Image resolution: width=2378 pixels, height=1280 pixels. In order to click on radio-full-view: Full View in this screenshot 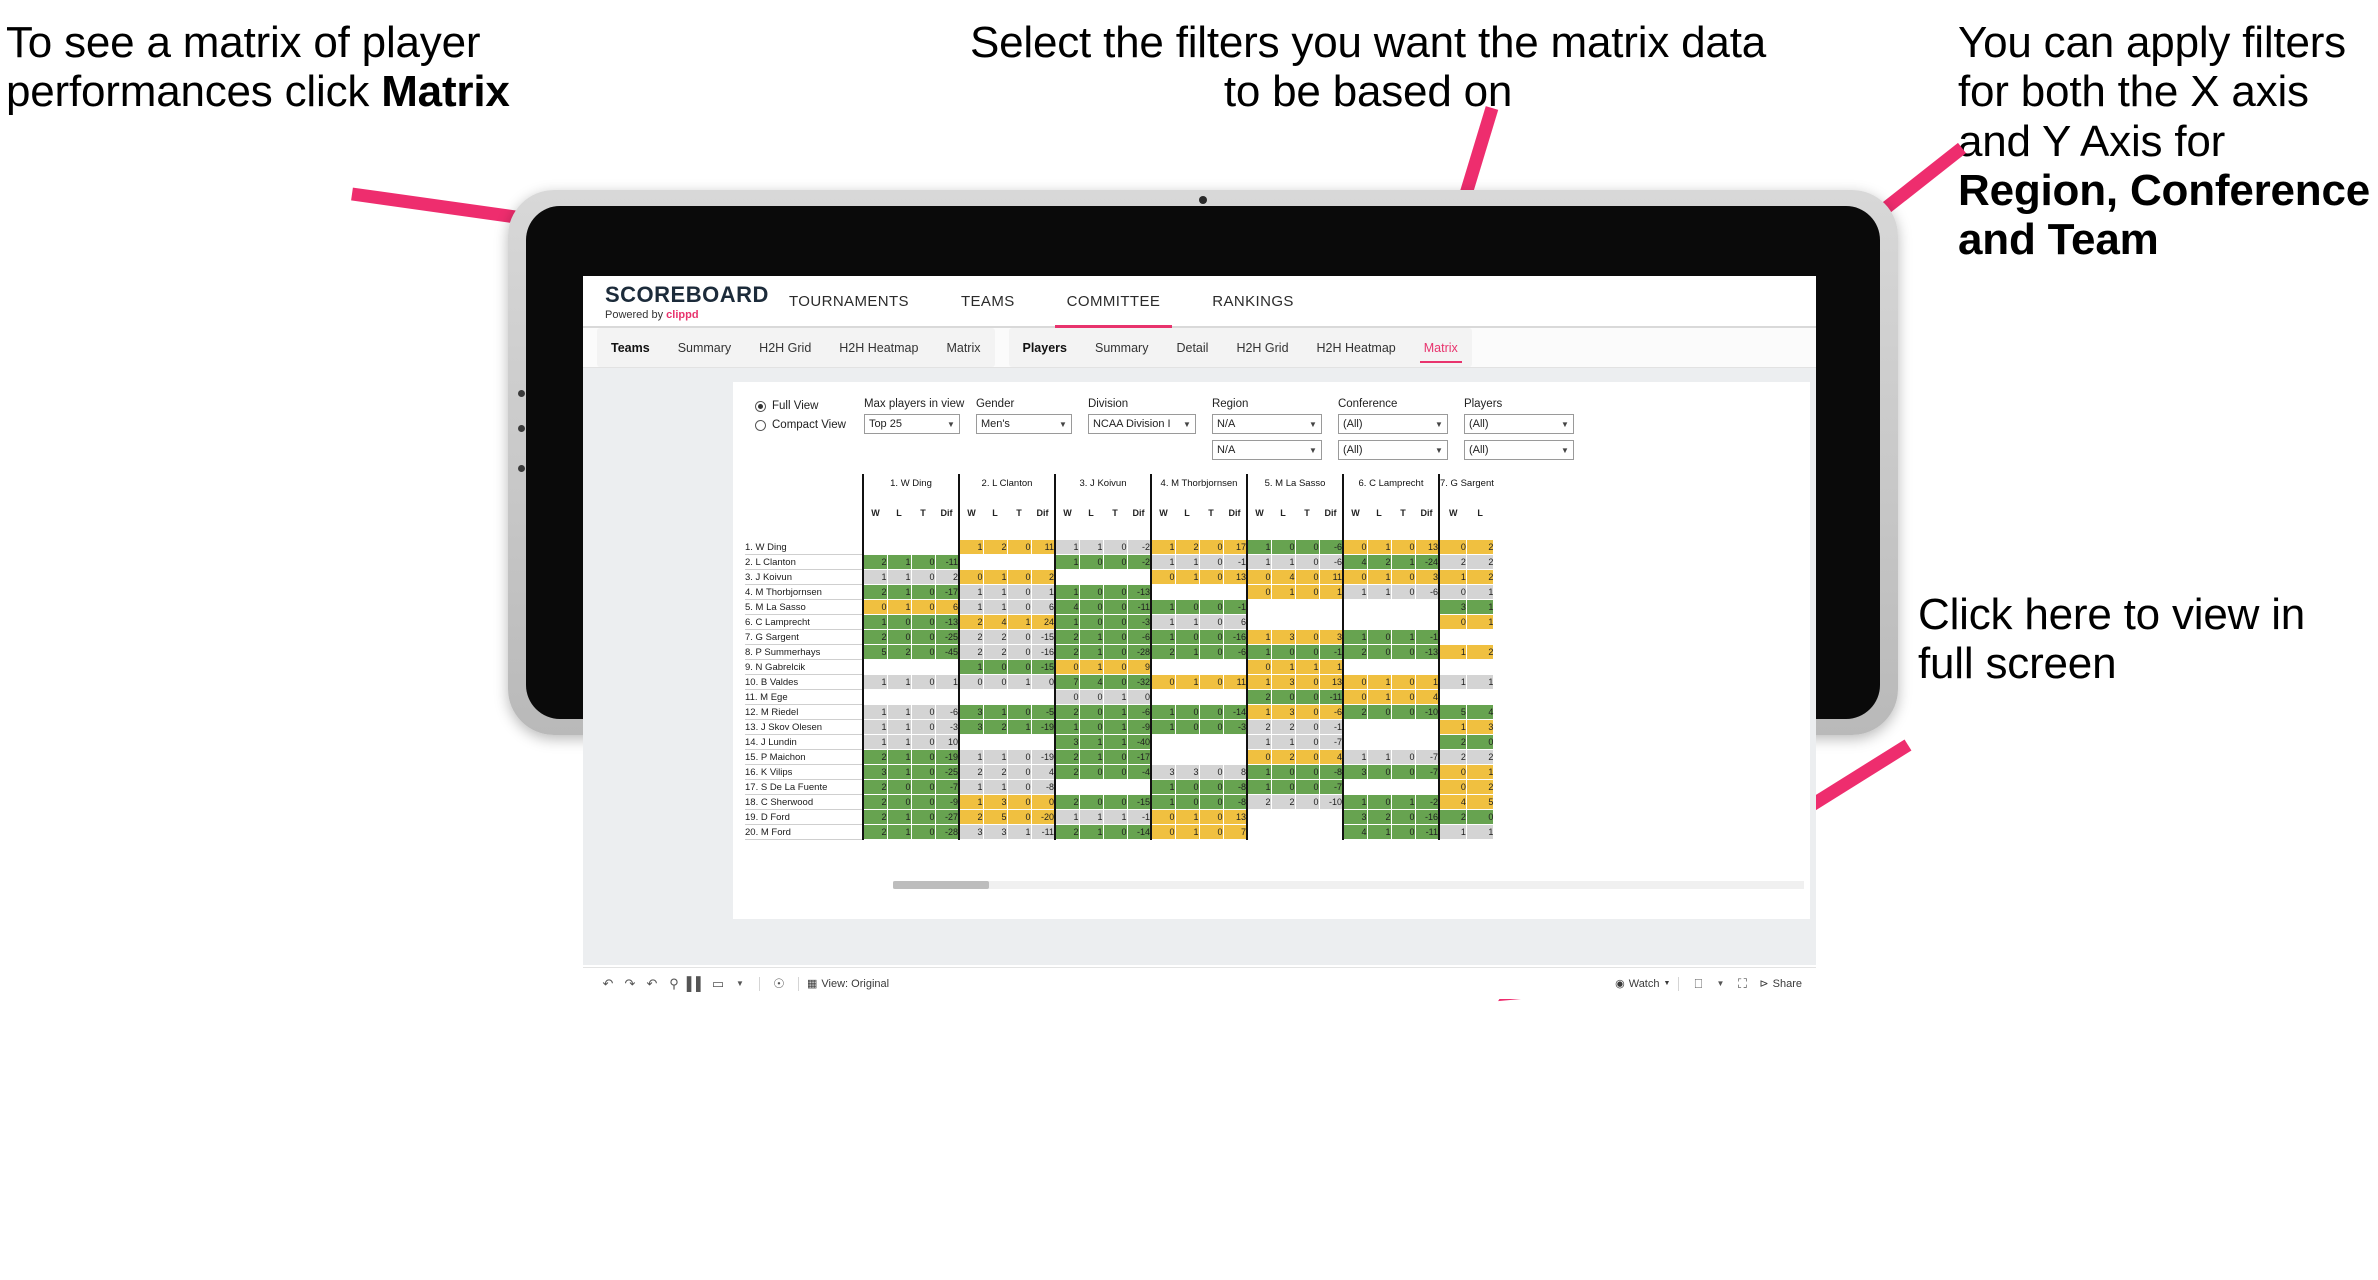, I will do `click(800, 406)`.